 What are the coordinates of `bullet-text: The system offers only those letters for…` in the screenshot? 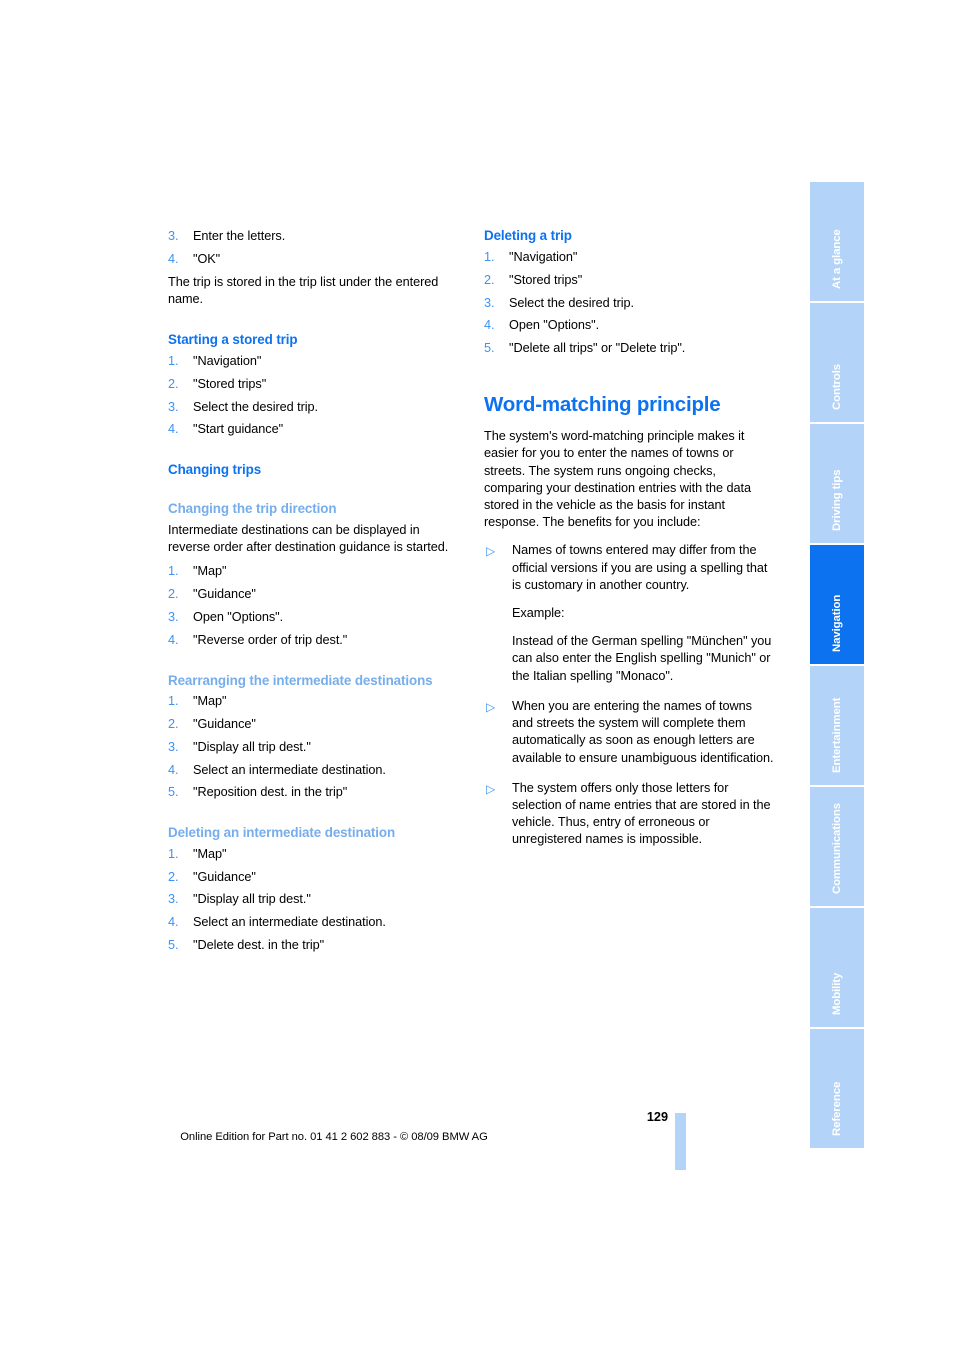 It's located at (641, 813).